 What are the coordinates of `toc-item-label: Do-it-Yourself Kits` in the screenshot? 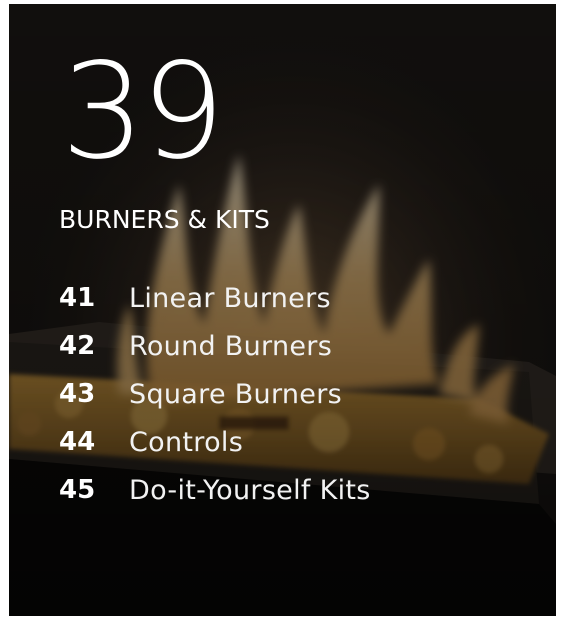 It's located at (250, 490).